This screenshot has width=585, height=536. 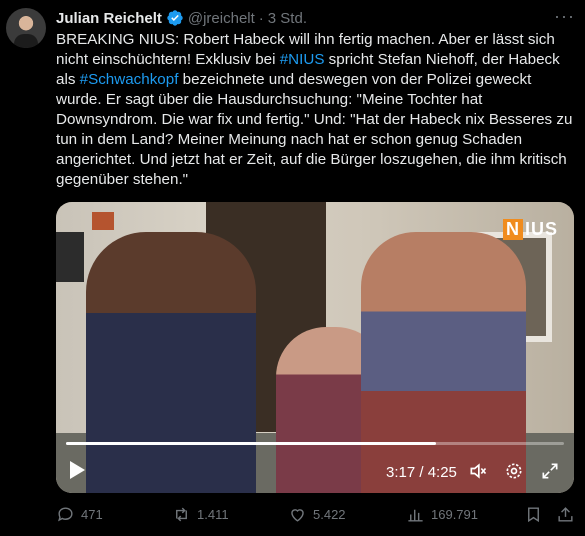 What do you see at coordinates (415, 515) in the screenshot?
I see `views-icon` at bounding box center [415, 515].